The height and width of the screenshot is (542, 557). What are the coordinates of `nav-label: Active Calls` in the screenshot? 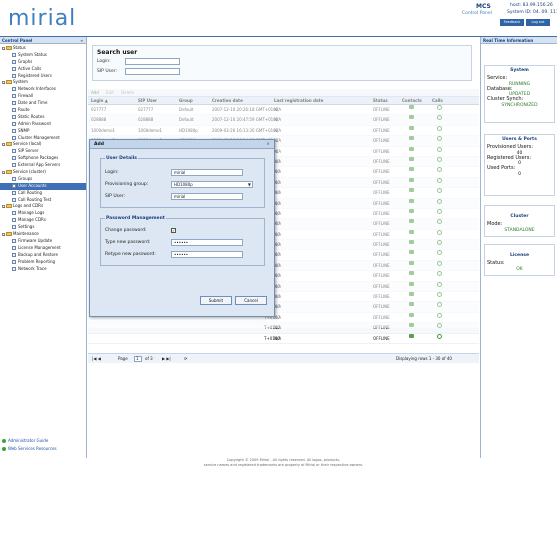 It's located at (30, 68).